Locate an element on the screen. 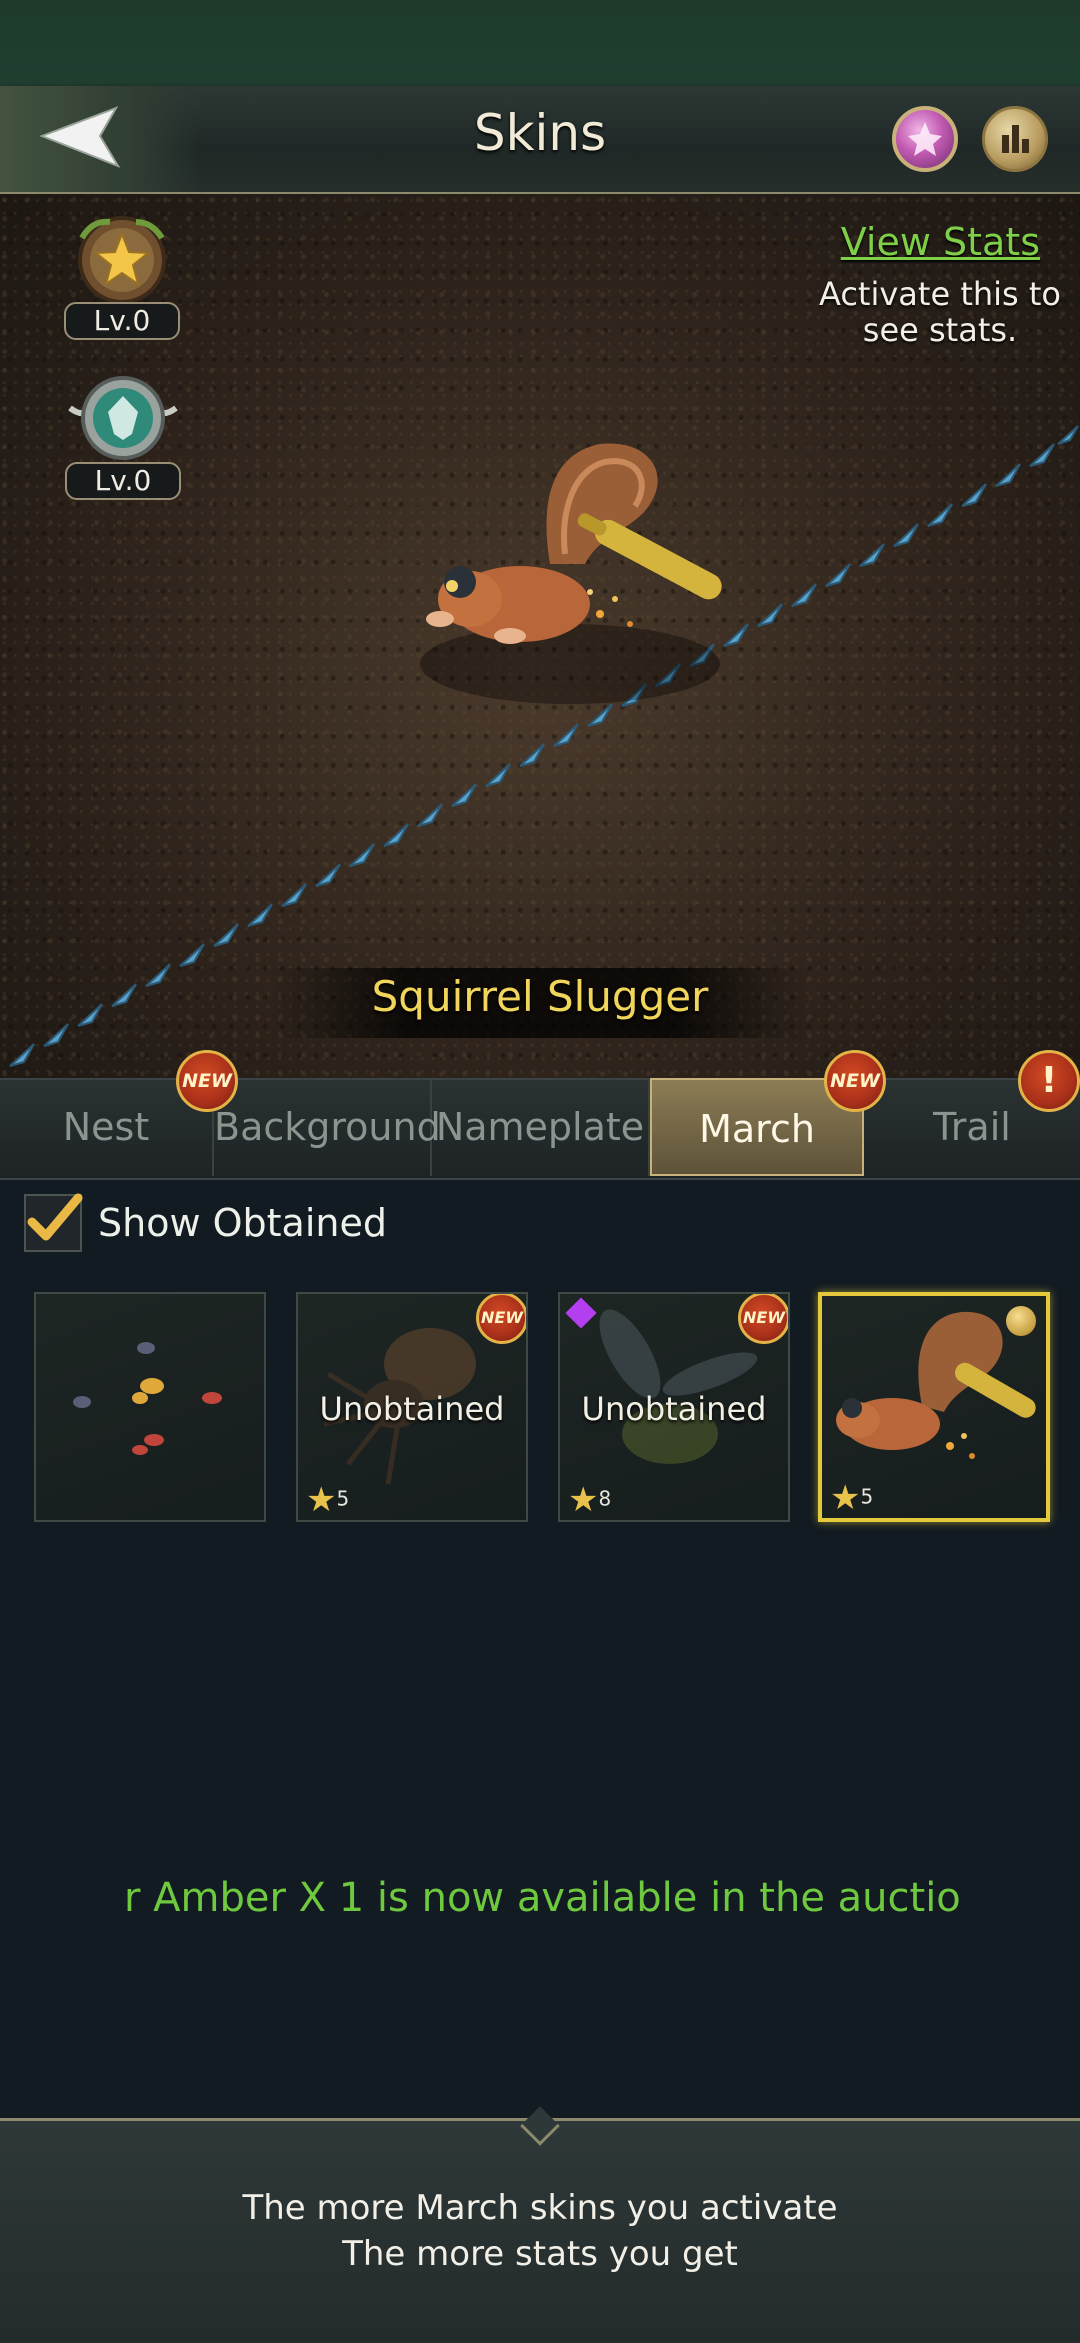 The height and width of the screenshot is (2343, 1080). coin-icon is located at coordinates (1021, 1321).